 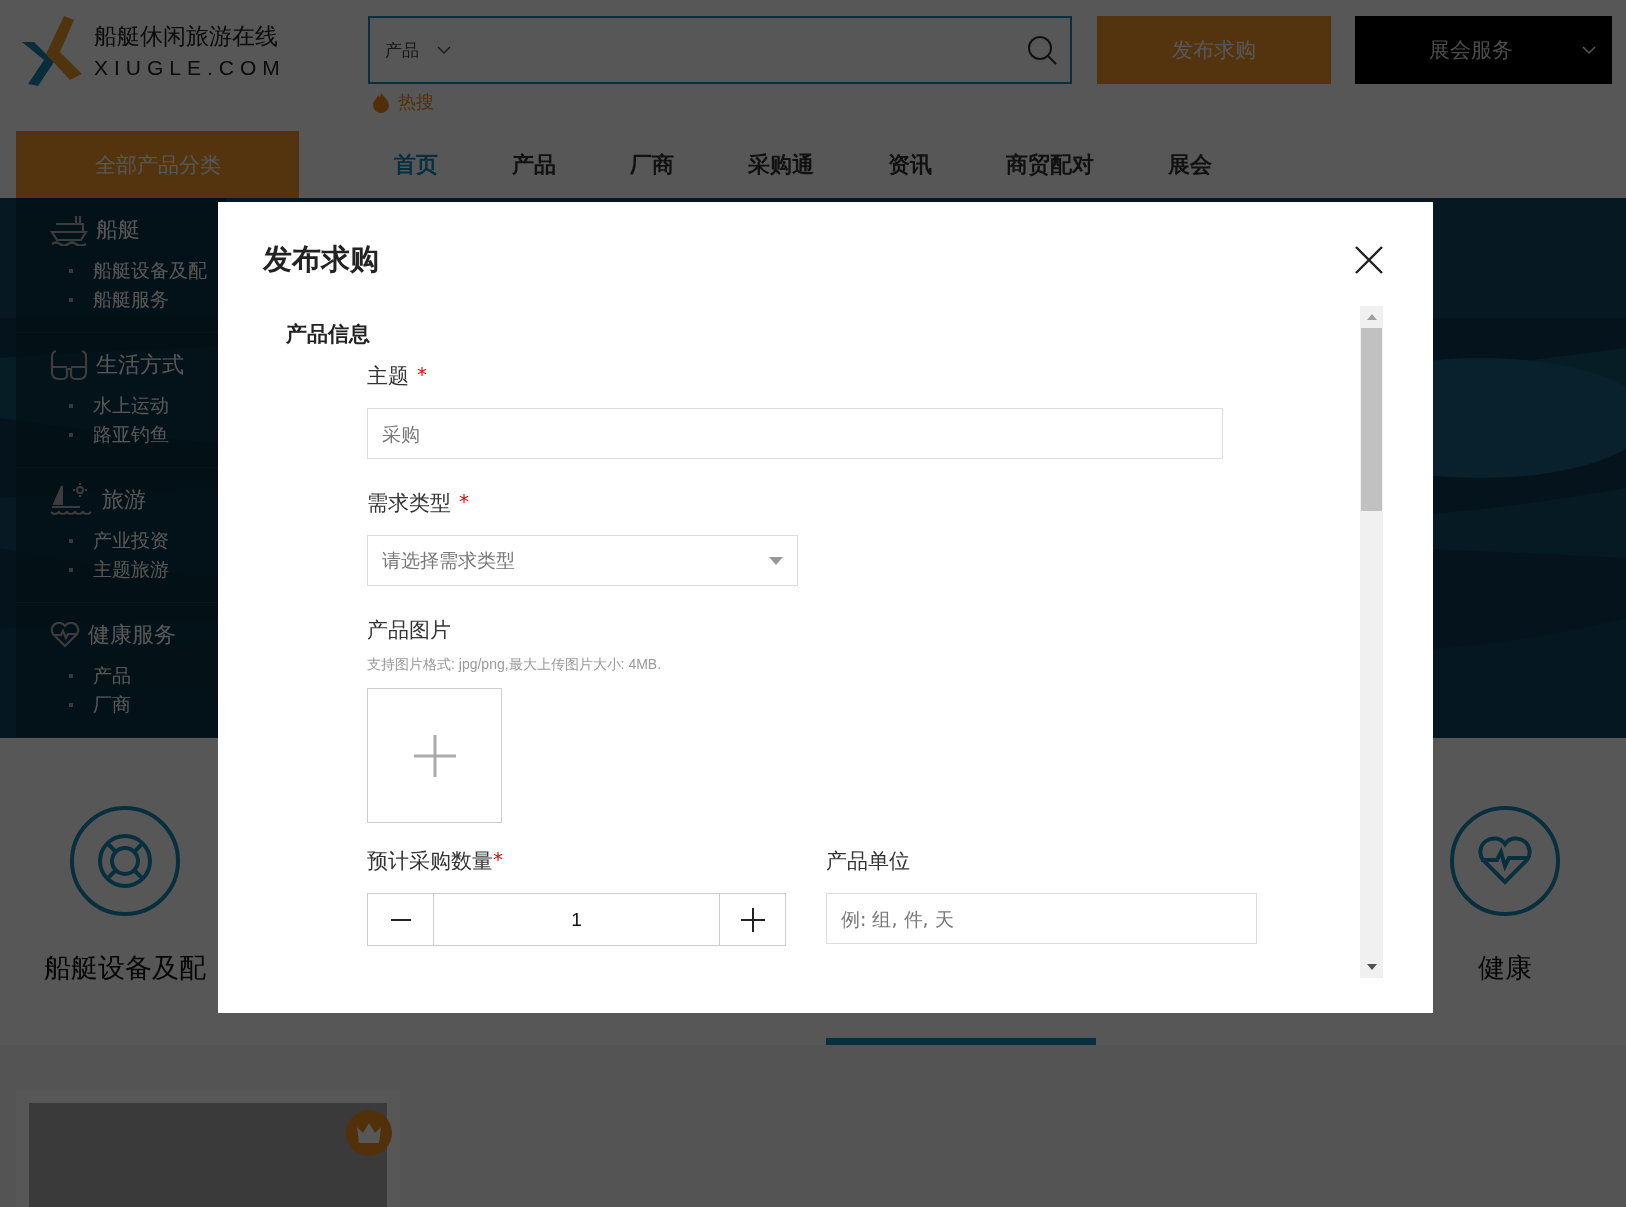 I want to click on sidebar-item: 路亚钓鱼, so click(x=131, y=434).